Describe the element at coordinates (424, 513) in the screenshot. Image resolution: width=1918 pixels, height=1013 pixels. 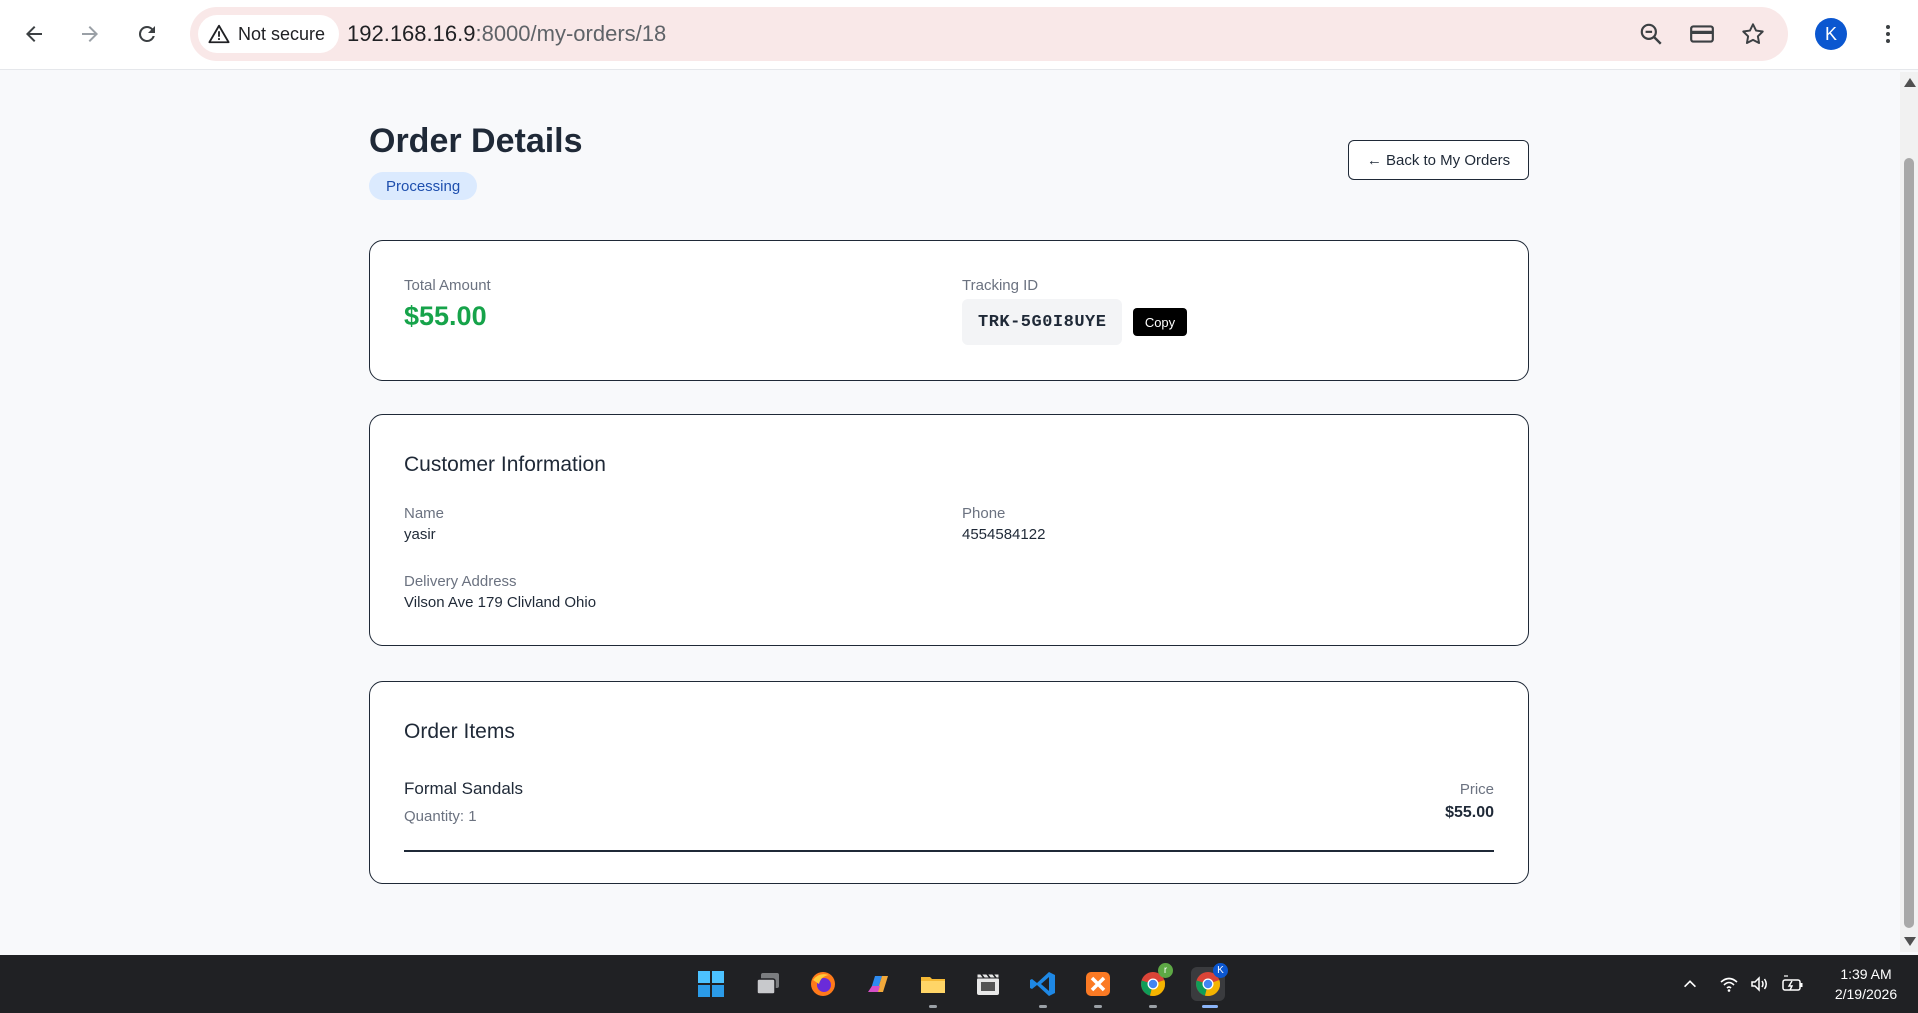
I see `customer-name-label: Name` at that location.